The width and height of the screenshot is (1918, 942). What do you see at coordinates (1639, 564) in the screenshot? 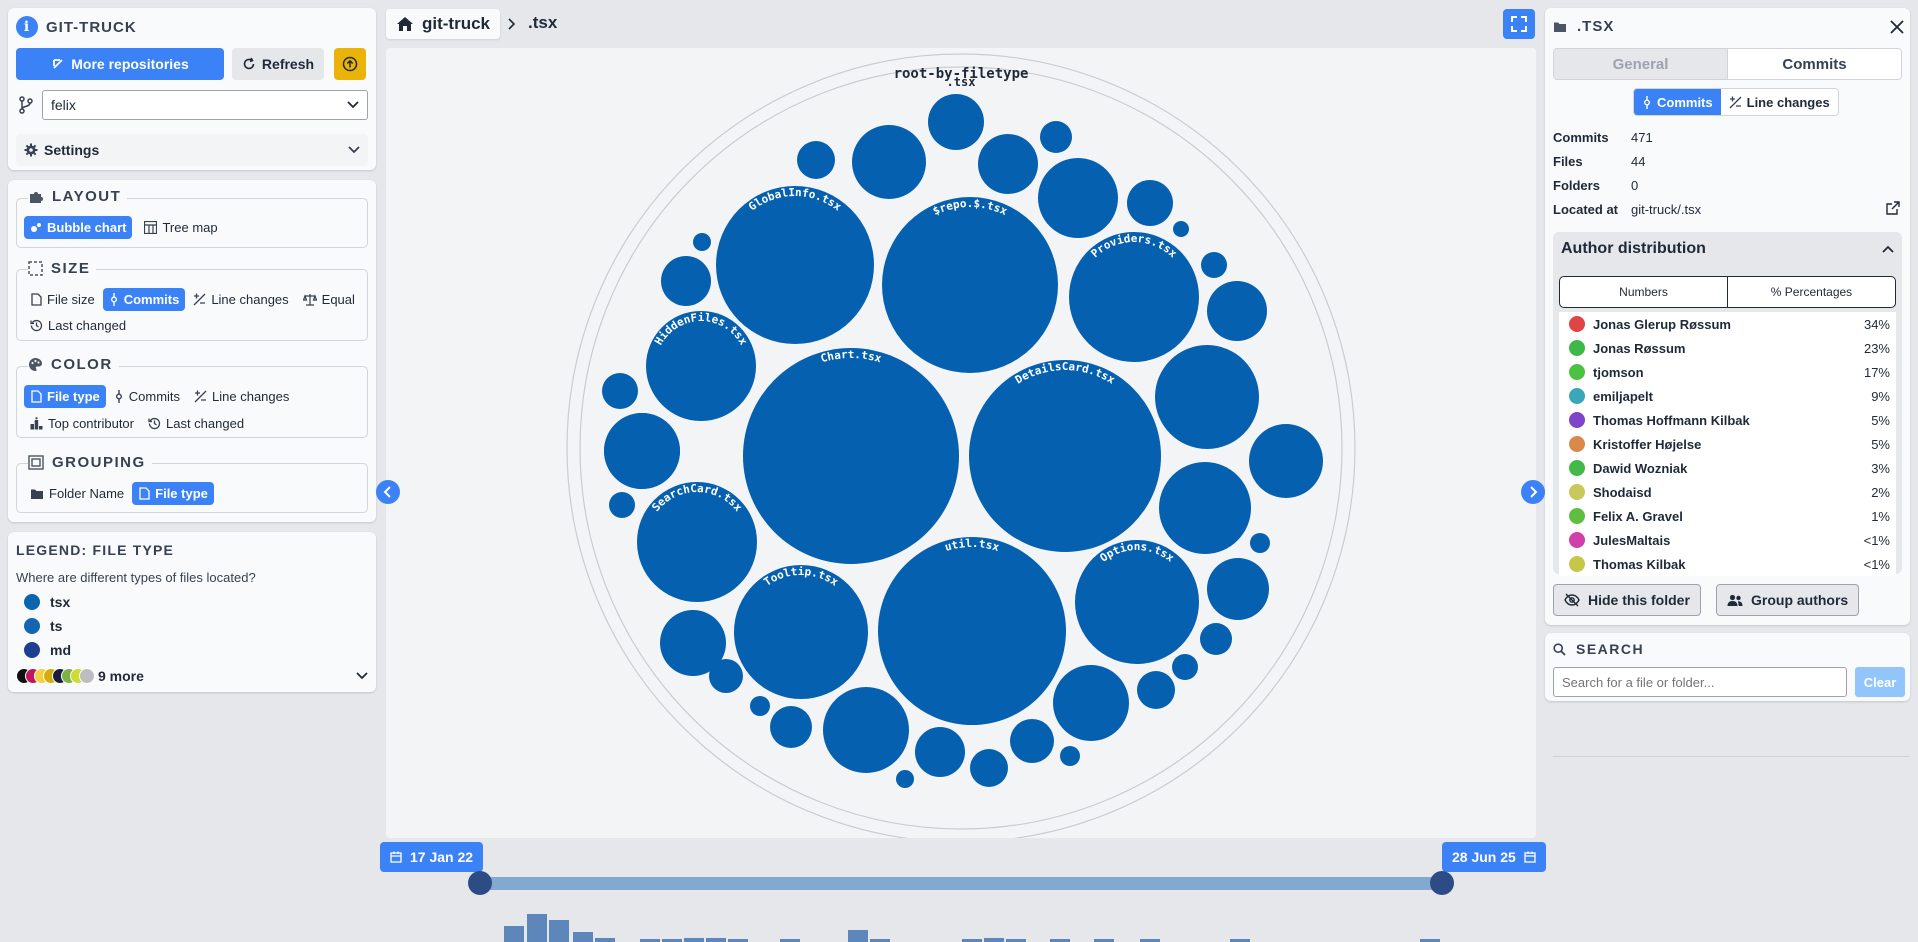
I see `author-name: Thomas Kilbak` at bounding box center [1639, 564].